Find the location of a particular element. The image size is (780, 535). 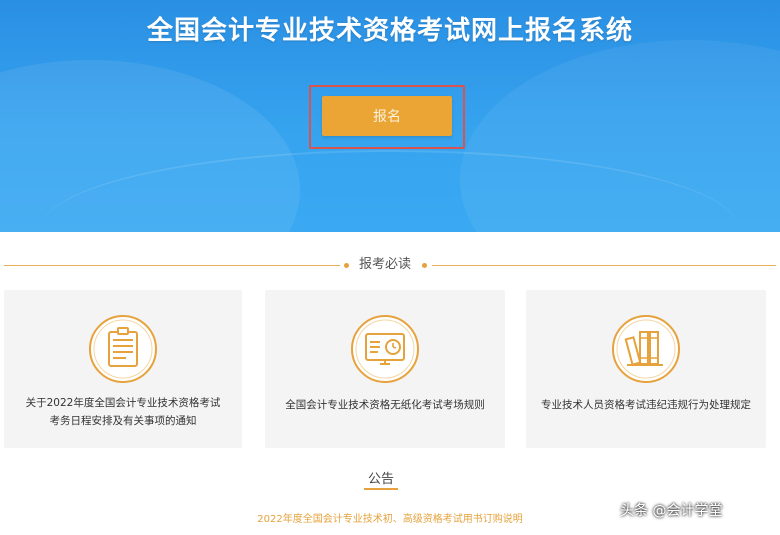

card-exam-room-rules: 全国会计专业技术资格无纸化考试考场规则 is located at coordinates (385, 369).